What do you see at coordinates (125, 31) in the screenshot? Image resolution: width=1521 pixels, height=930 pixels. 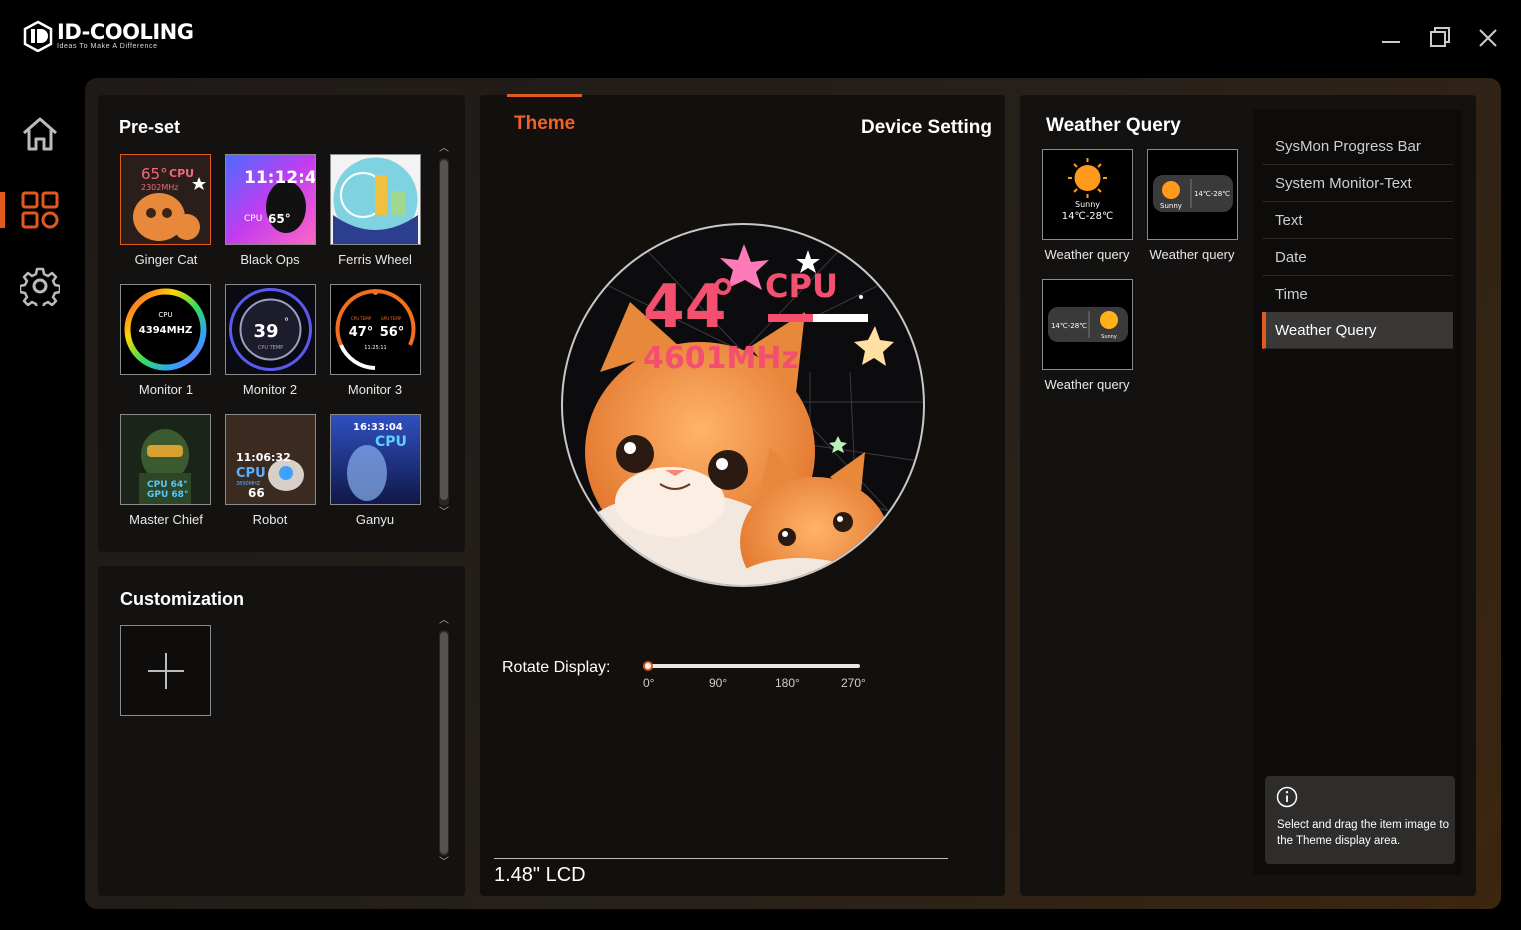 I see `brand-name: ID-COOLING` at bounding box center [125, 31].